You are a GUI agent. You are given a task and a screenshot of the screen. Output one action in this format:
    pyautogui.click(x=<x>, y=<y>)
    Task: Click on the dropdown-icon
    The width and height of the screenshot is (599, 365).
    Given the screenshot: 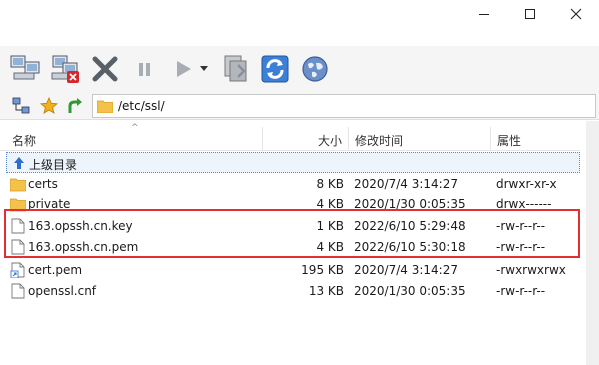 What is the action you would take?
    pyautogui.click(x=204, y=68)
    